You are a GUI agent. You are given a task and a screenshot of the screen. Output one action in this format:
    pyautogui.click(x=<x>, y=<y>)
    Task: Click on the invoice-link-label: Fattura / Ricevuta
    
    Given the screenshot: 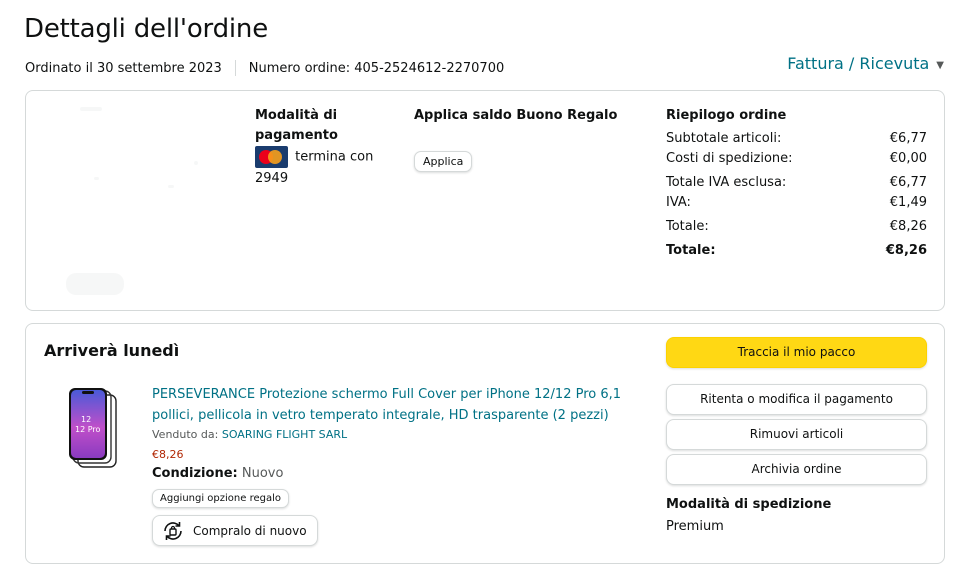 What is the action you would take?
    pyautogui.click(x=858, y=63)
    